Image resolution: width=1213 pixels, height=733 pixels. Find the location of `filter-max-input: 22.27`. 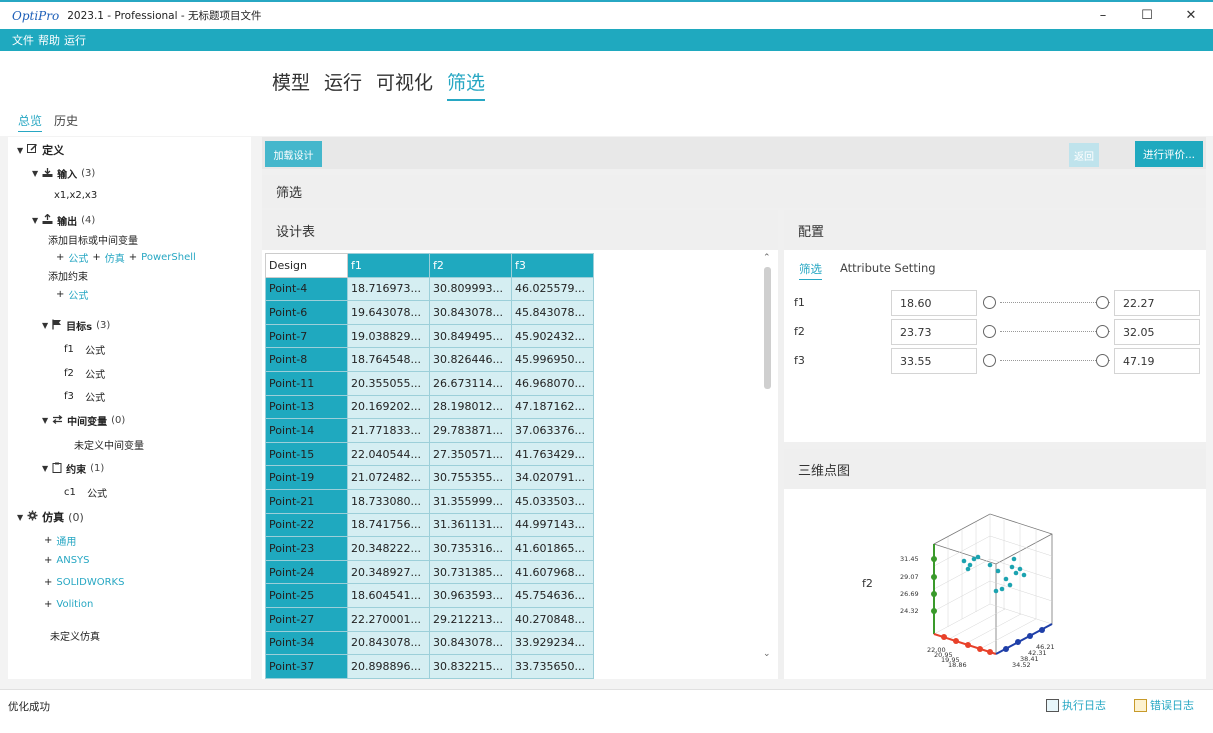

filter-max-input: 22.27 is located at coordinates (1157, 303).